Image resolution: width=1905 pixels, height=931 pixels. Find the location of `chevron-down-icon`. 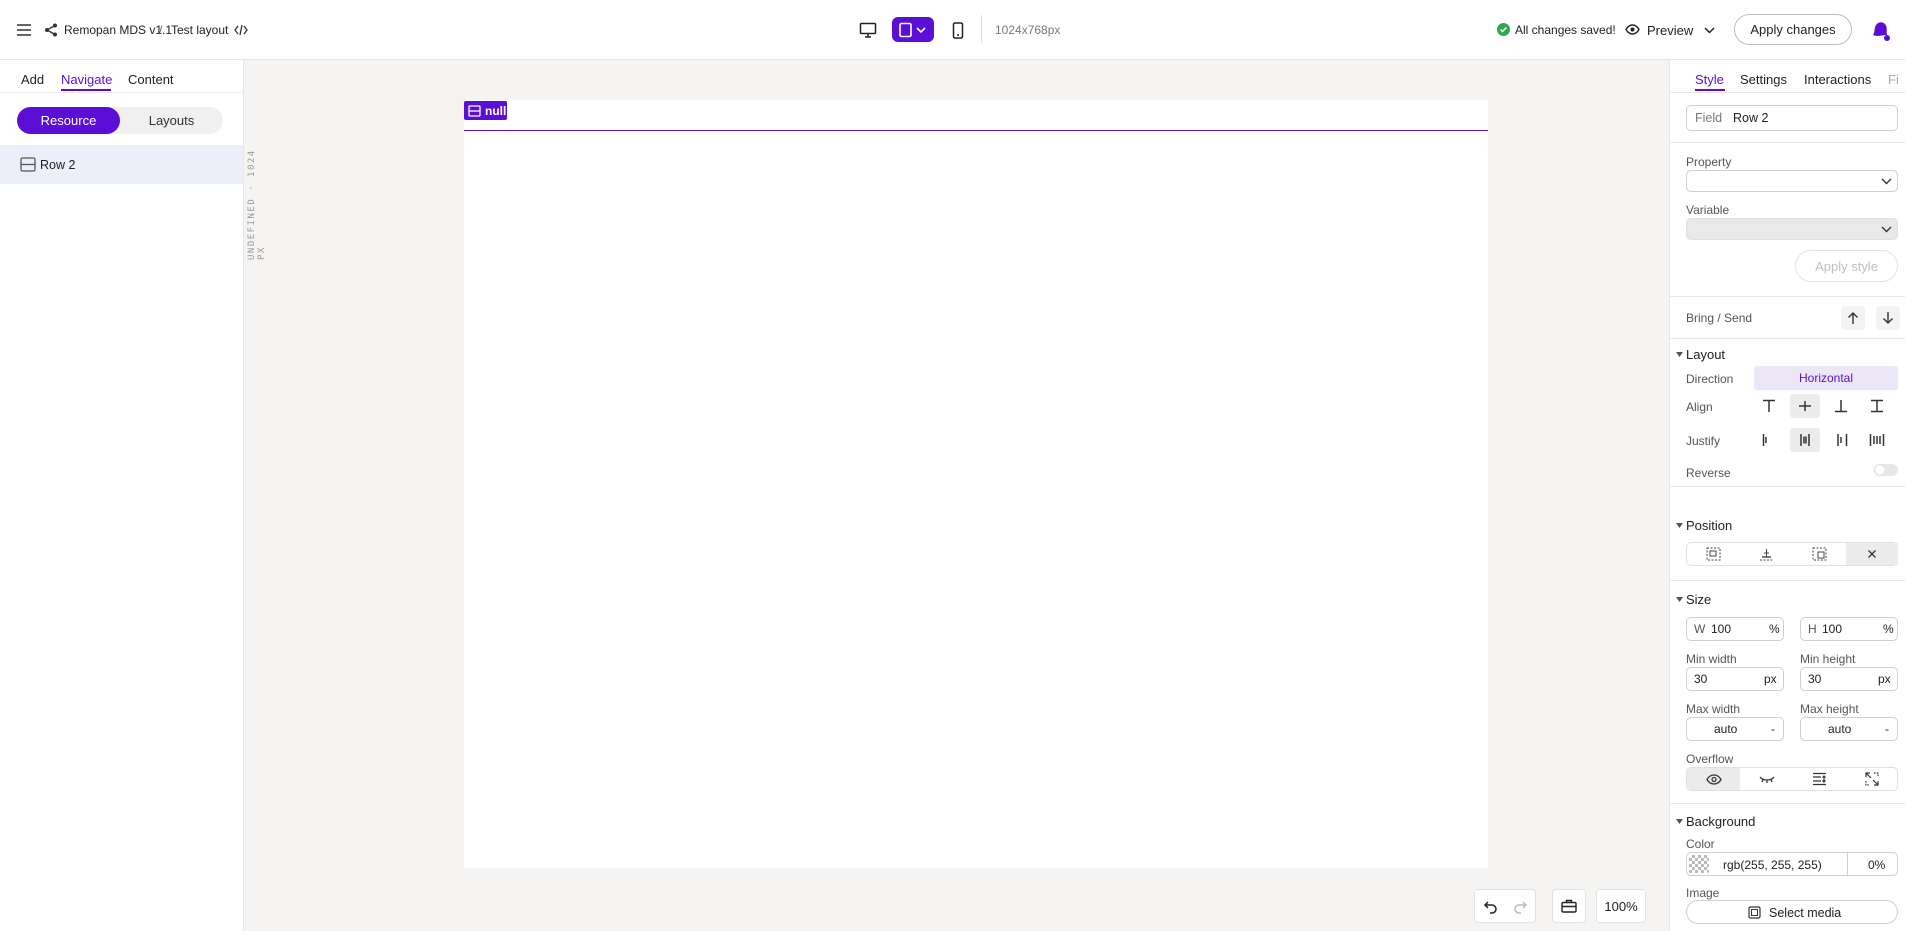

chevron-down-icon is located at coordinates (1886, 229).